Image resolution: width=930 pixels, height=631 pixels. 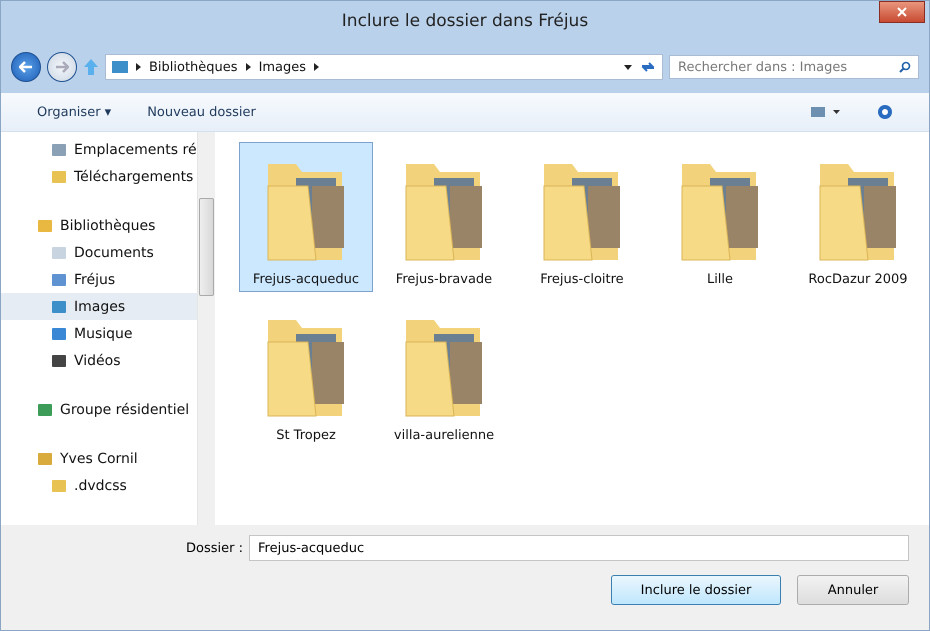 I want to click on scrollbar, so click(x=206, y=328).